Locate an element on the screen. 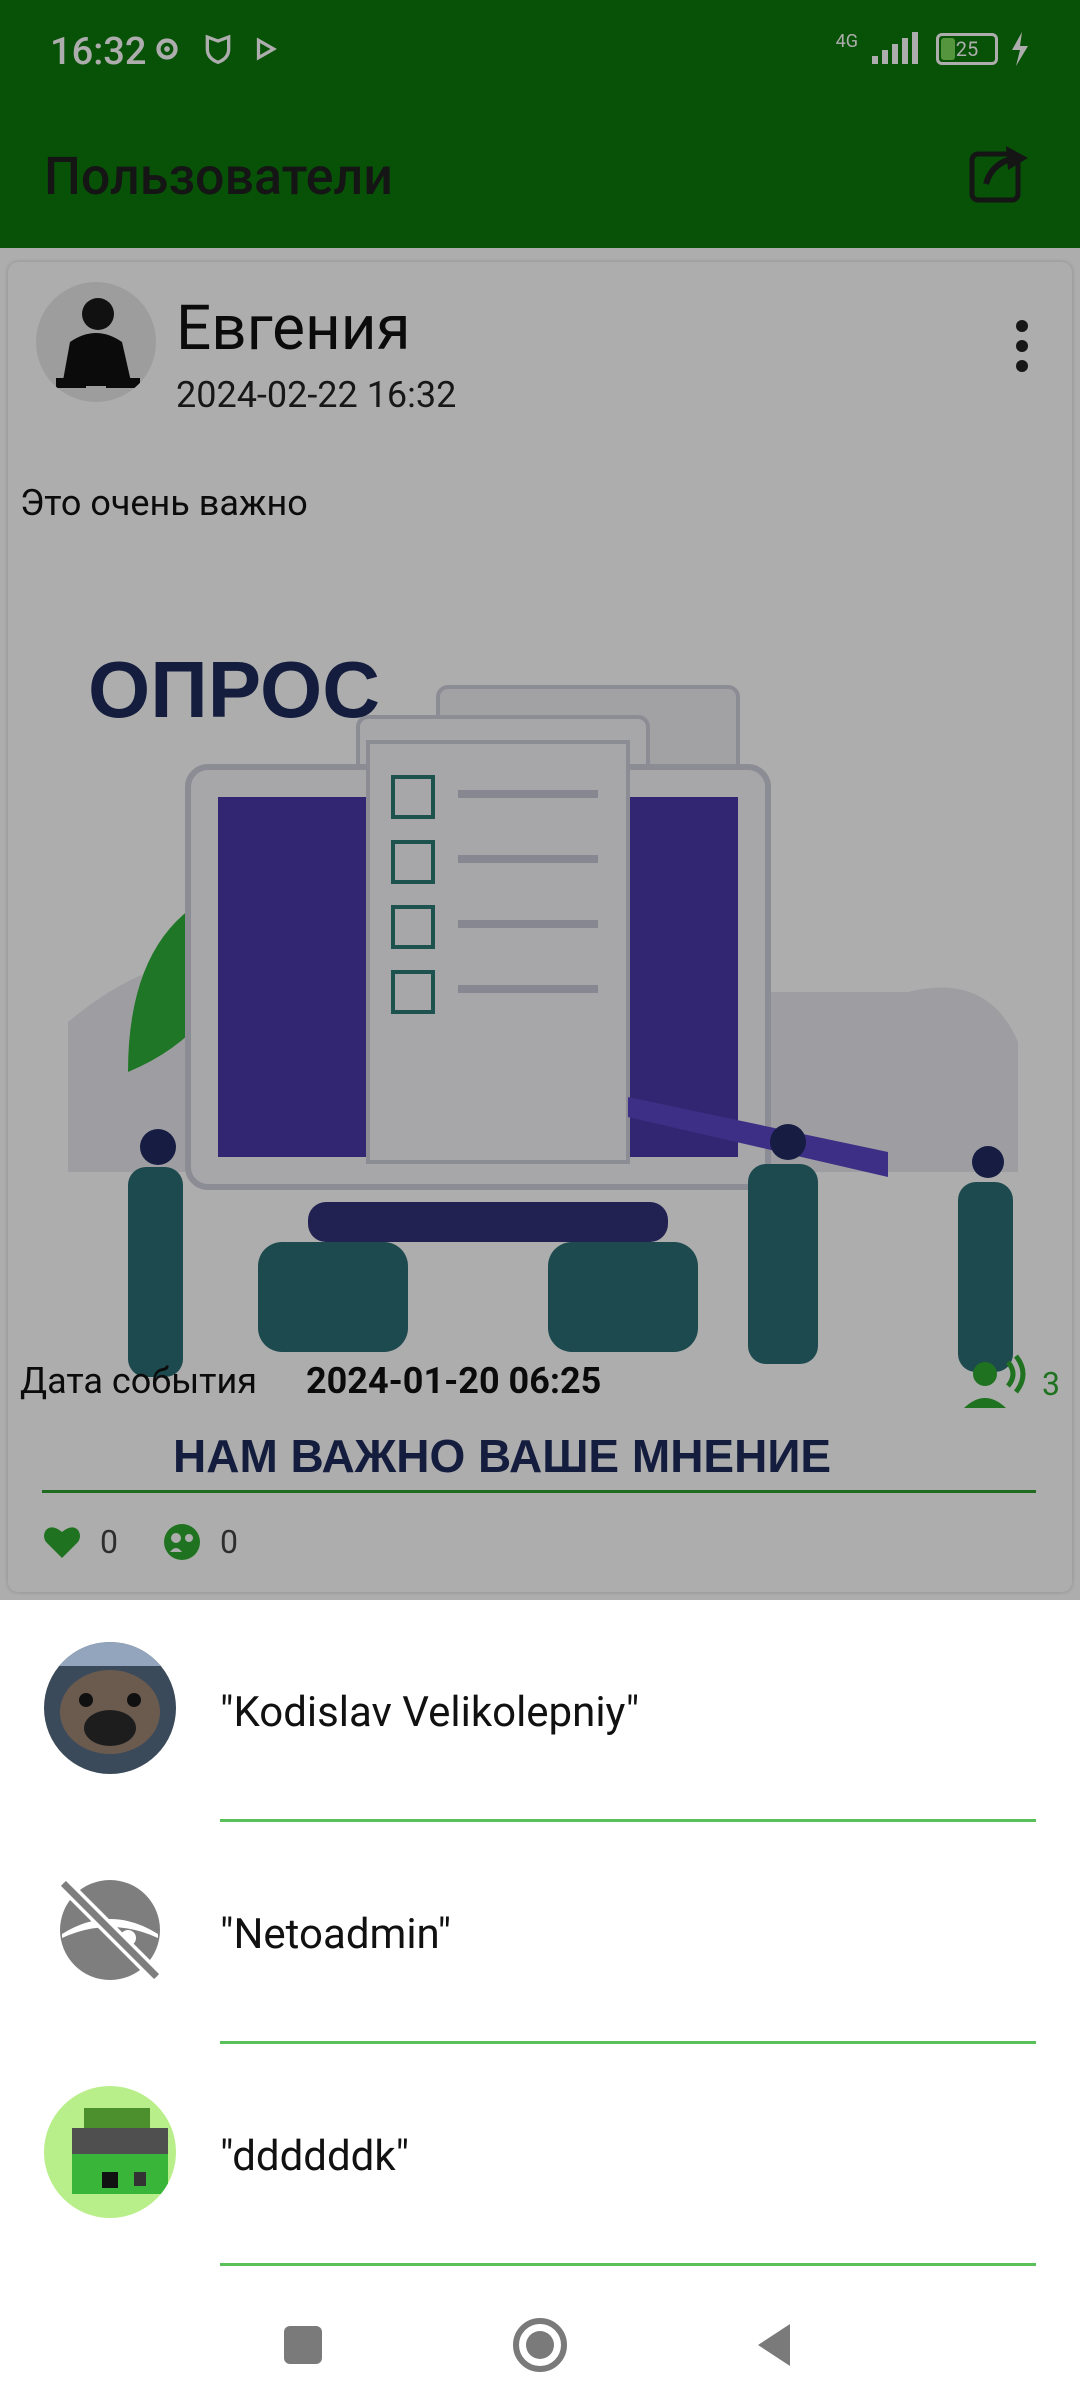 The width and height of the screenshot is (1080, 2400). user-row: "Netoadmin" is located at coordinates (540, 1933).